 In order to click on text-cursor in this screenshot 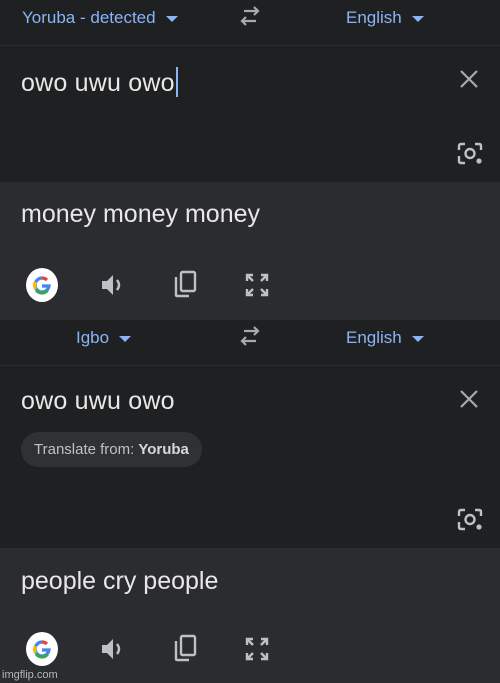, I will do `click(176, 82)`.